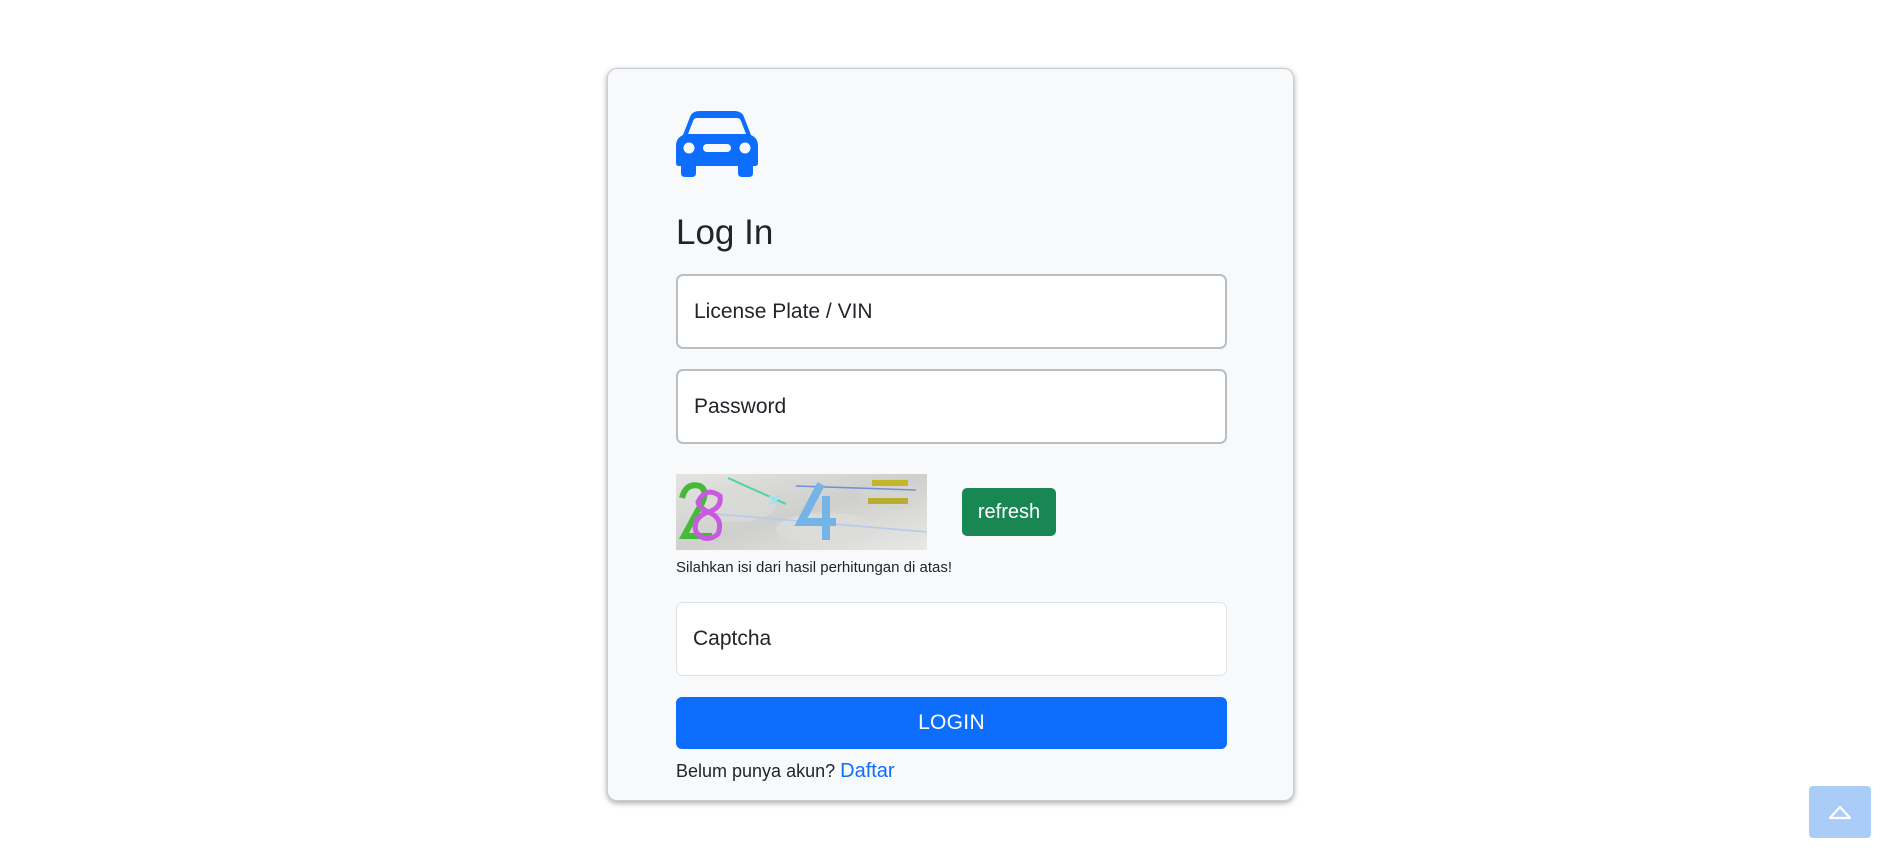  I want to click on captcha-row: refresh, so click(951, 512).